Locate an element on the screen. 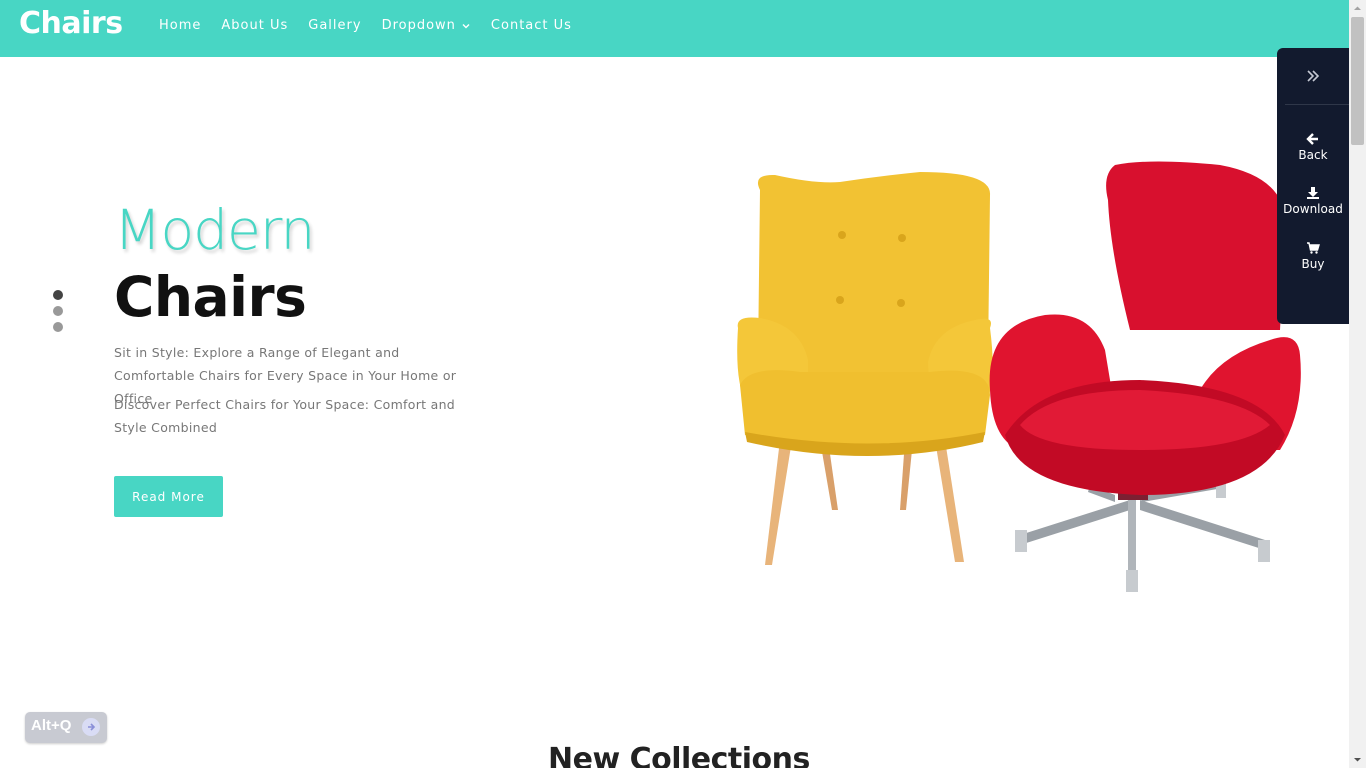 This screenshot has width=1366, height=768. nav-dropdown-label: Dropdown is located at coordinates (418, 25).